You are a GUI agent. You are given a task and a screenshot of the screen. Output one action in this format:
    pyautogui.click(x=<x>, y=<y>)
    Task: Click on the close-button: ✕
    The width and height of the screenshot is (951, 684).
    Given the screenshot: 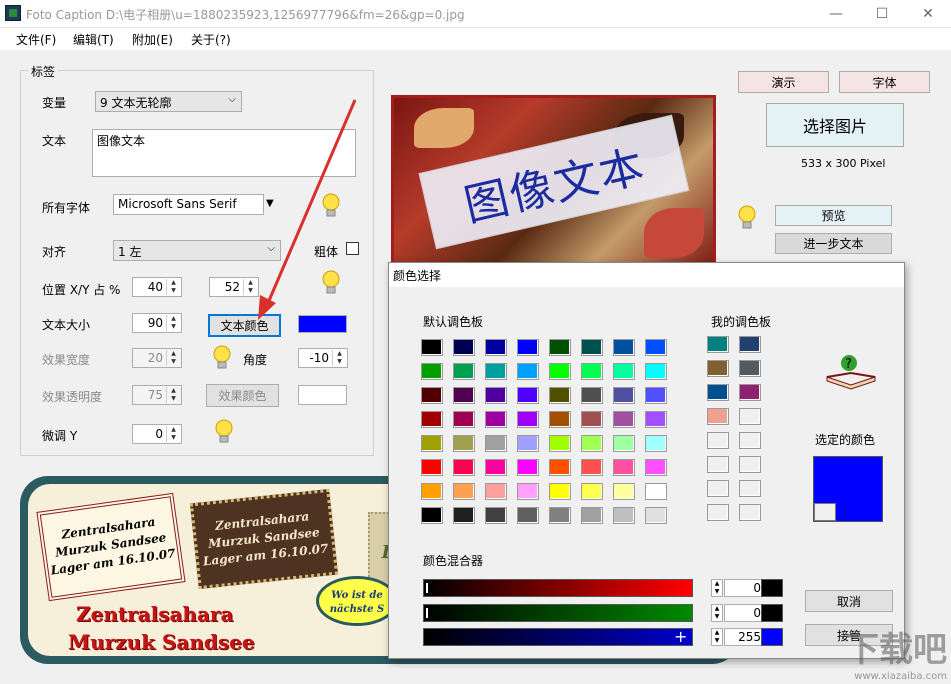 What is the action you would take?
    pyautogui.click(x=928, y=14)
    